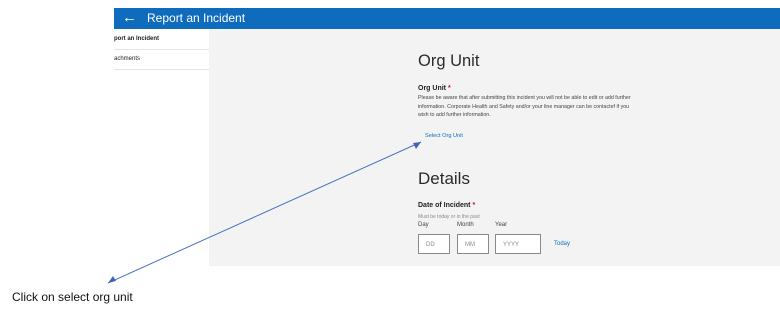  What do you see at coordinates (112, 279) in the screenshot?
I see `annotation-arrowhead-bottom` at bounding box center [112, 279].